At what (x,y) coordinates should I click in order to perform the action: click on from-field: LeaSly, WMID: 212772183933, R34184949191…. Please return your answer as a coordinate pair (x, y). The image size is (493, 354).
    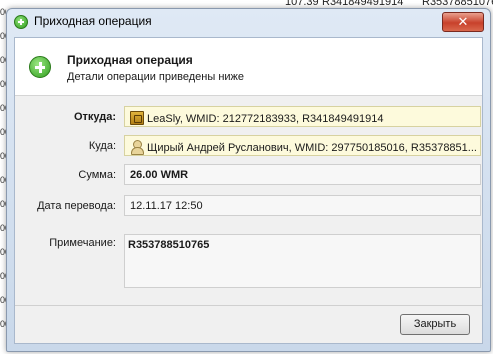
    Looking at the image, I should click on (302, 116).